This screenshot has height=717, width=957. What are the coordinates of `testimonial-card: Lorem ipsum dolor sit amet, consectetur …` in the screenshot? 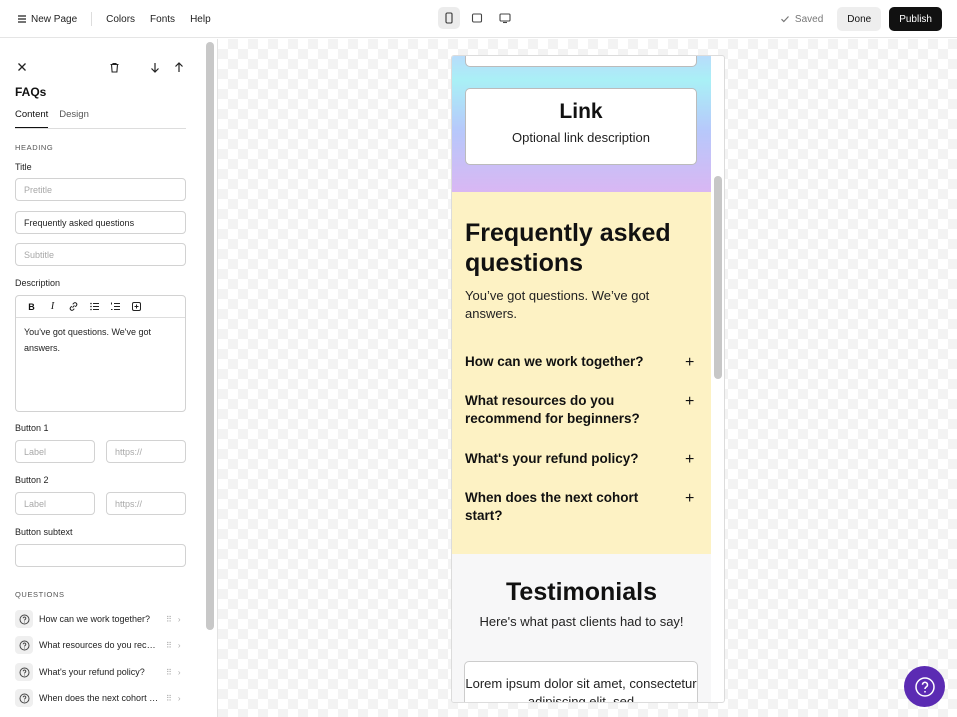 It's located at (581, 681).